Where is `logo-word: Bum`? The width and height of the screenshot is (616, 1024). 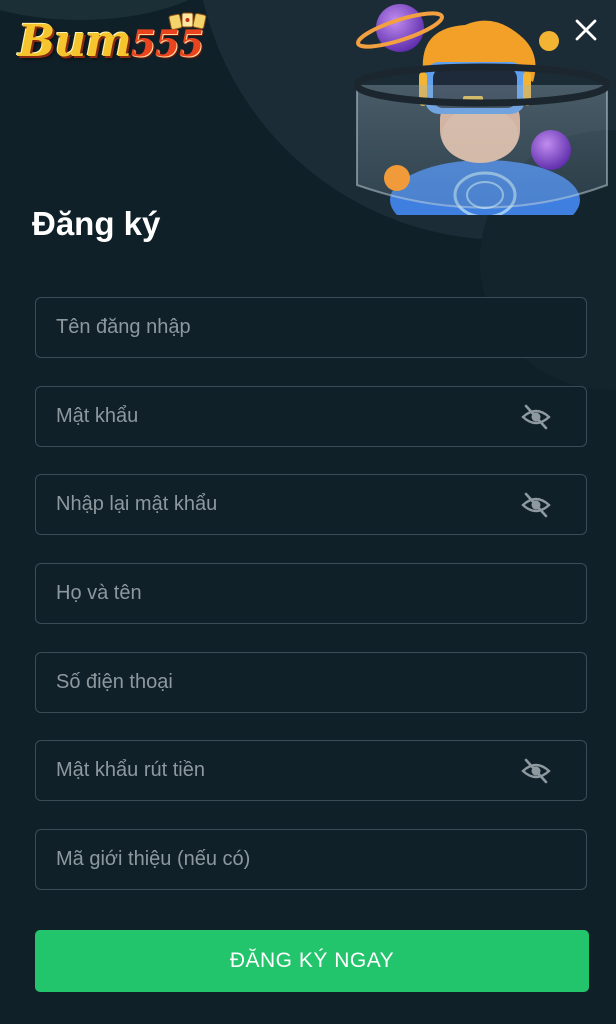
logo-word: Bum is located at coordinates (75, 41).